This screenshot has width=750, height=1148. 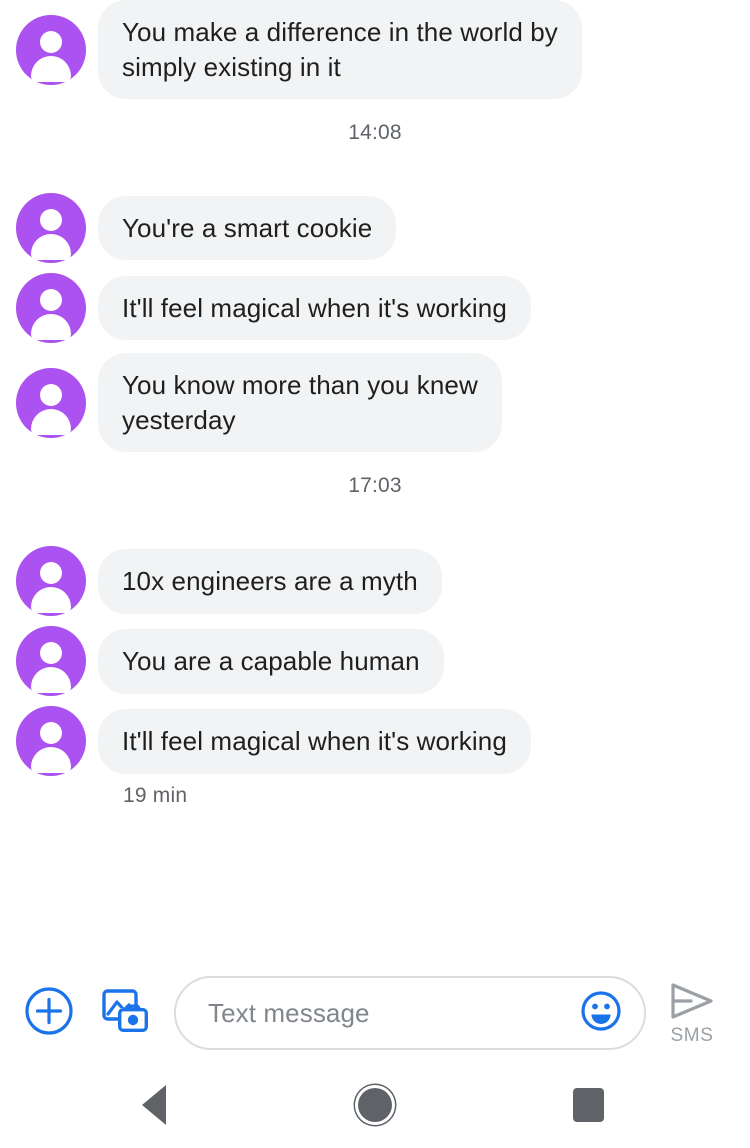 What do you see at coordinates (375, 486) in the screenshot?
I see `message-timestamp: 17:03` at bounding box center [375, 486].